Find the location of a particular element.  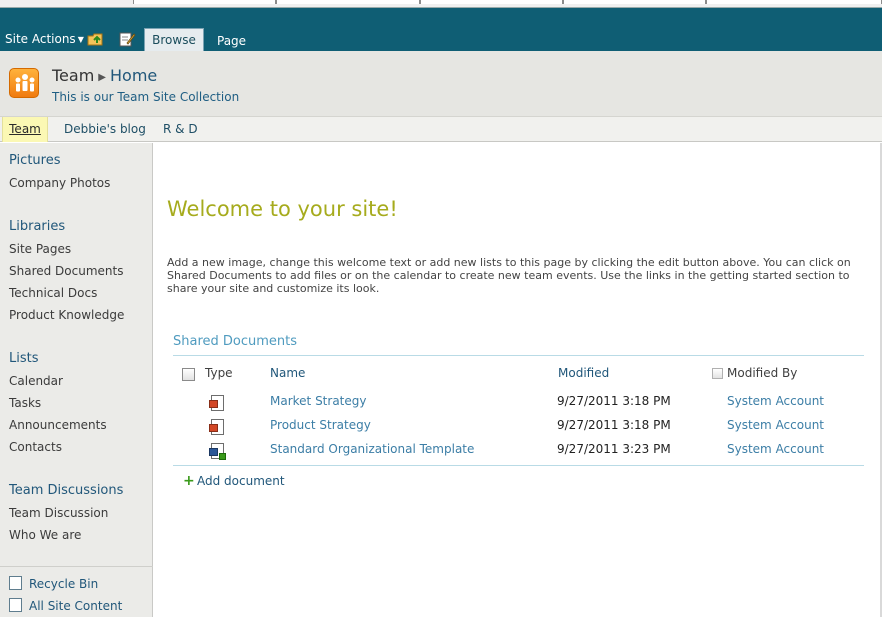

document-name-link: Product Strategy is located at coordinates (320, 425).